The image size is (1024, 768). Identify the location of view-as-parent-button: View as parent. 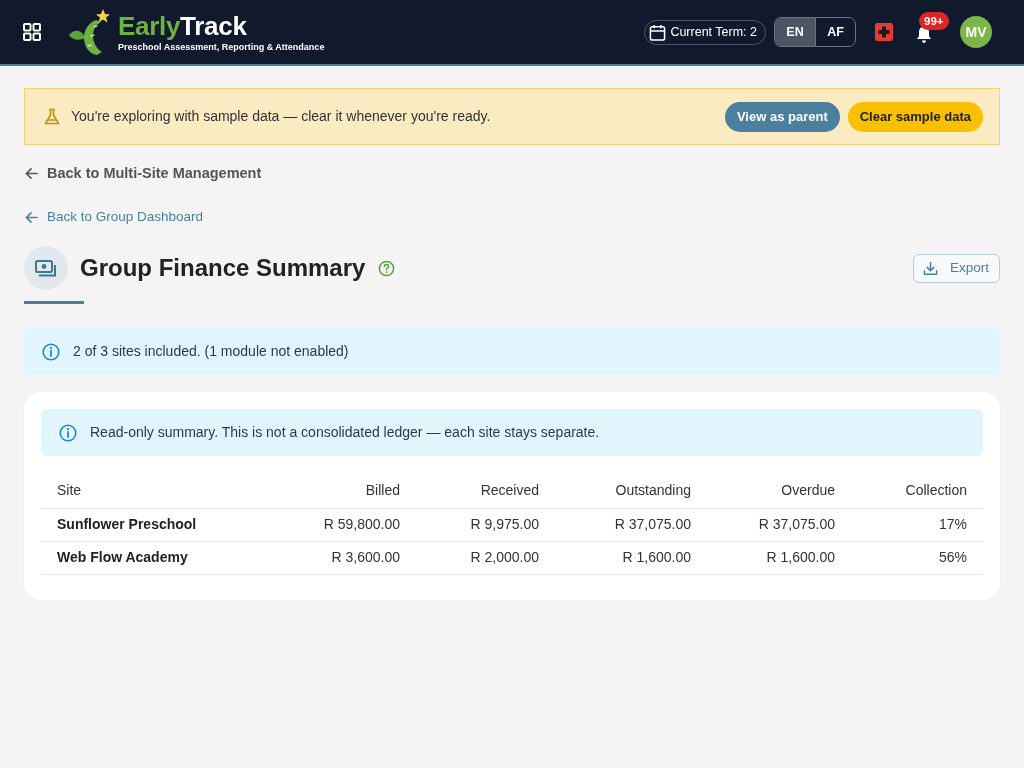
(782, 116).